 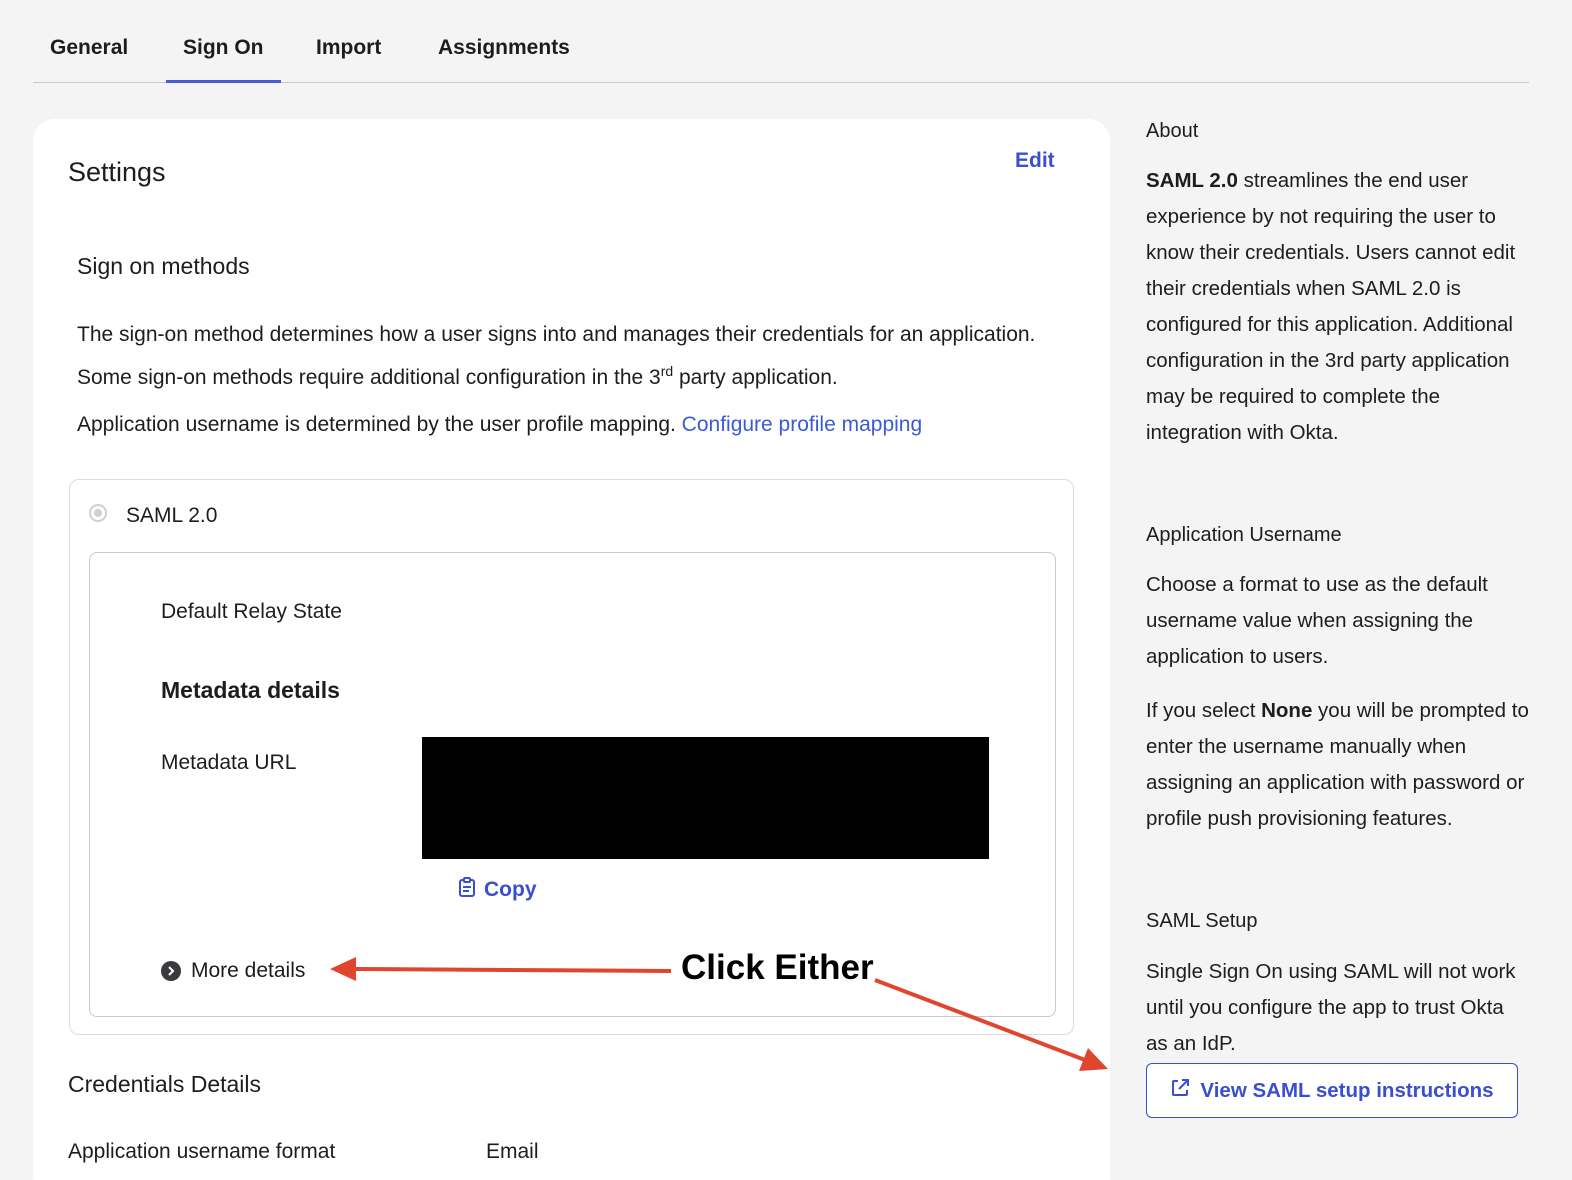 What do you see at coordinates (777, 967) in the screenshot?
I see `click-either-annotation: Click Either` at bounding box center [777, 967].